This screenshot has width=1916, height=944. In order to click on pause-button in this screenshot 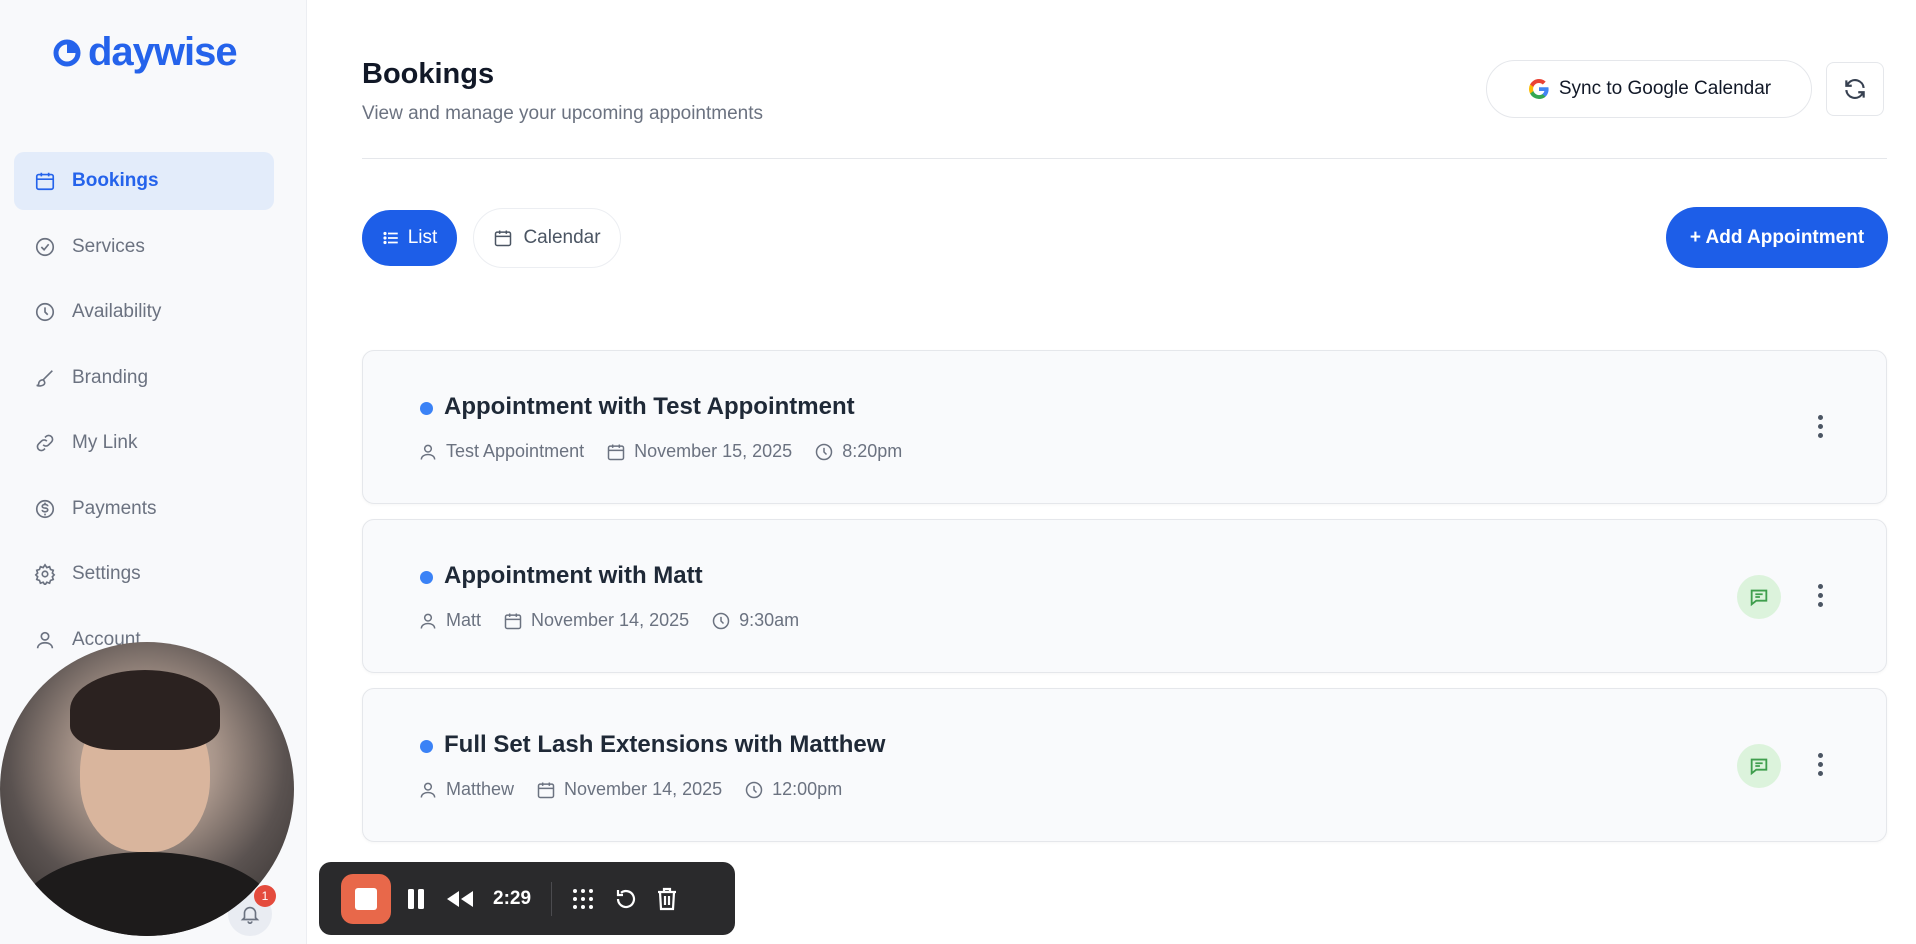, I will do `click(416, 899)`.